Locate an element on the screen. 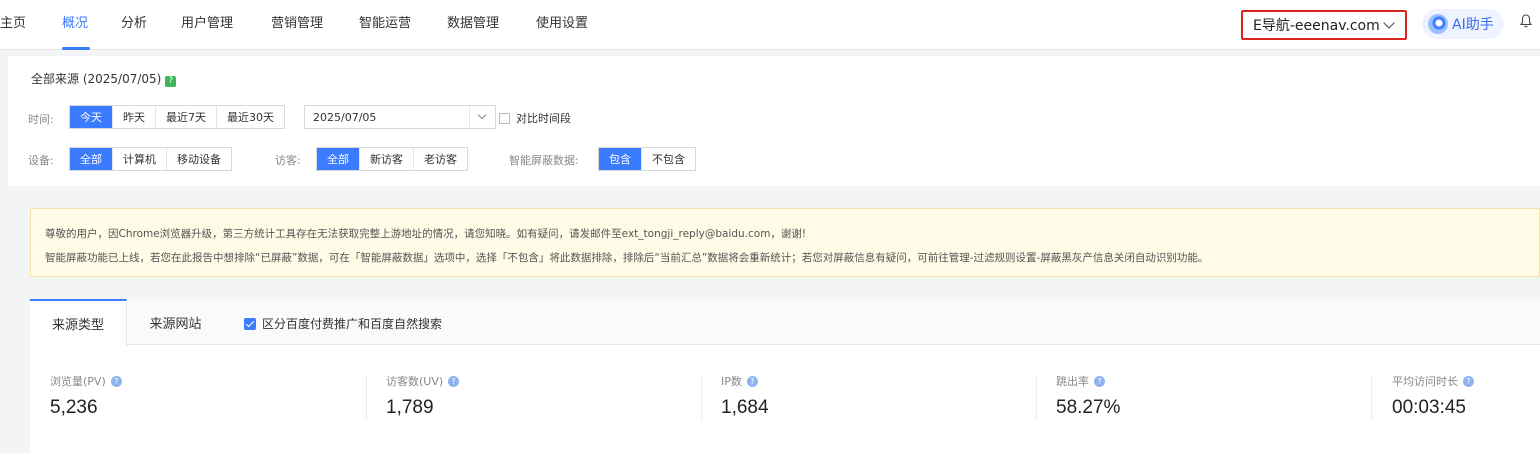  visitor-option-new: 新访客 is located at coordinates (386, 159).